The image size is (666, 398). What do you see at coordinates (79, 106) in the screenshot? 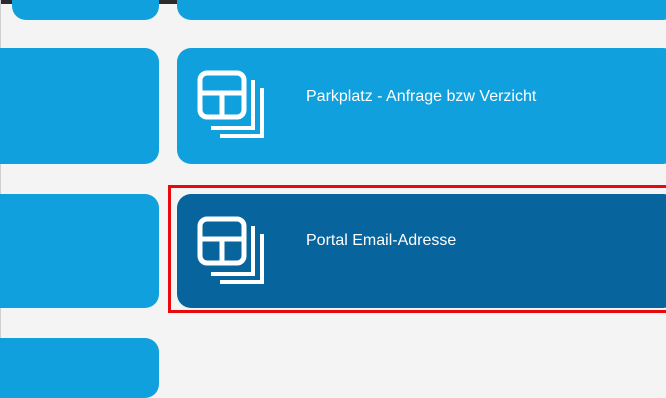
I see `tile-left-row1` at bounding box center [79, 106].